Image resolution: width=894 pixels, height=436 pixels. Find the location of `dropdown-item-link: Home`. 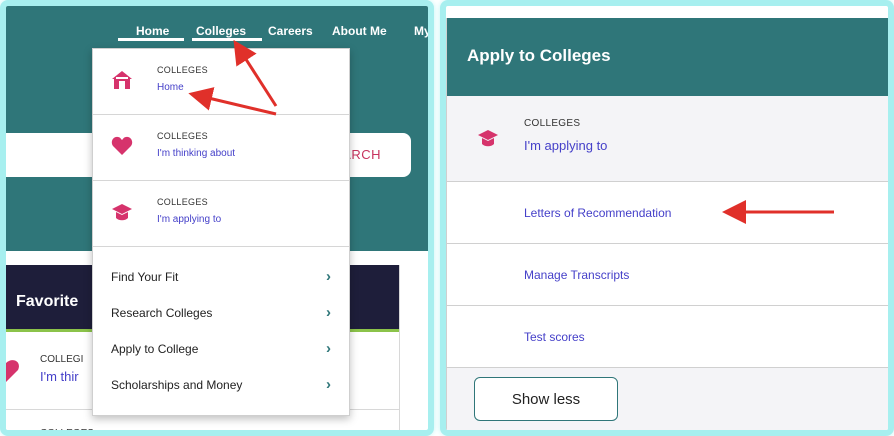

dropdown-item-link: Home is located at coordinates (170, 87).